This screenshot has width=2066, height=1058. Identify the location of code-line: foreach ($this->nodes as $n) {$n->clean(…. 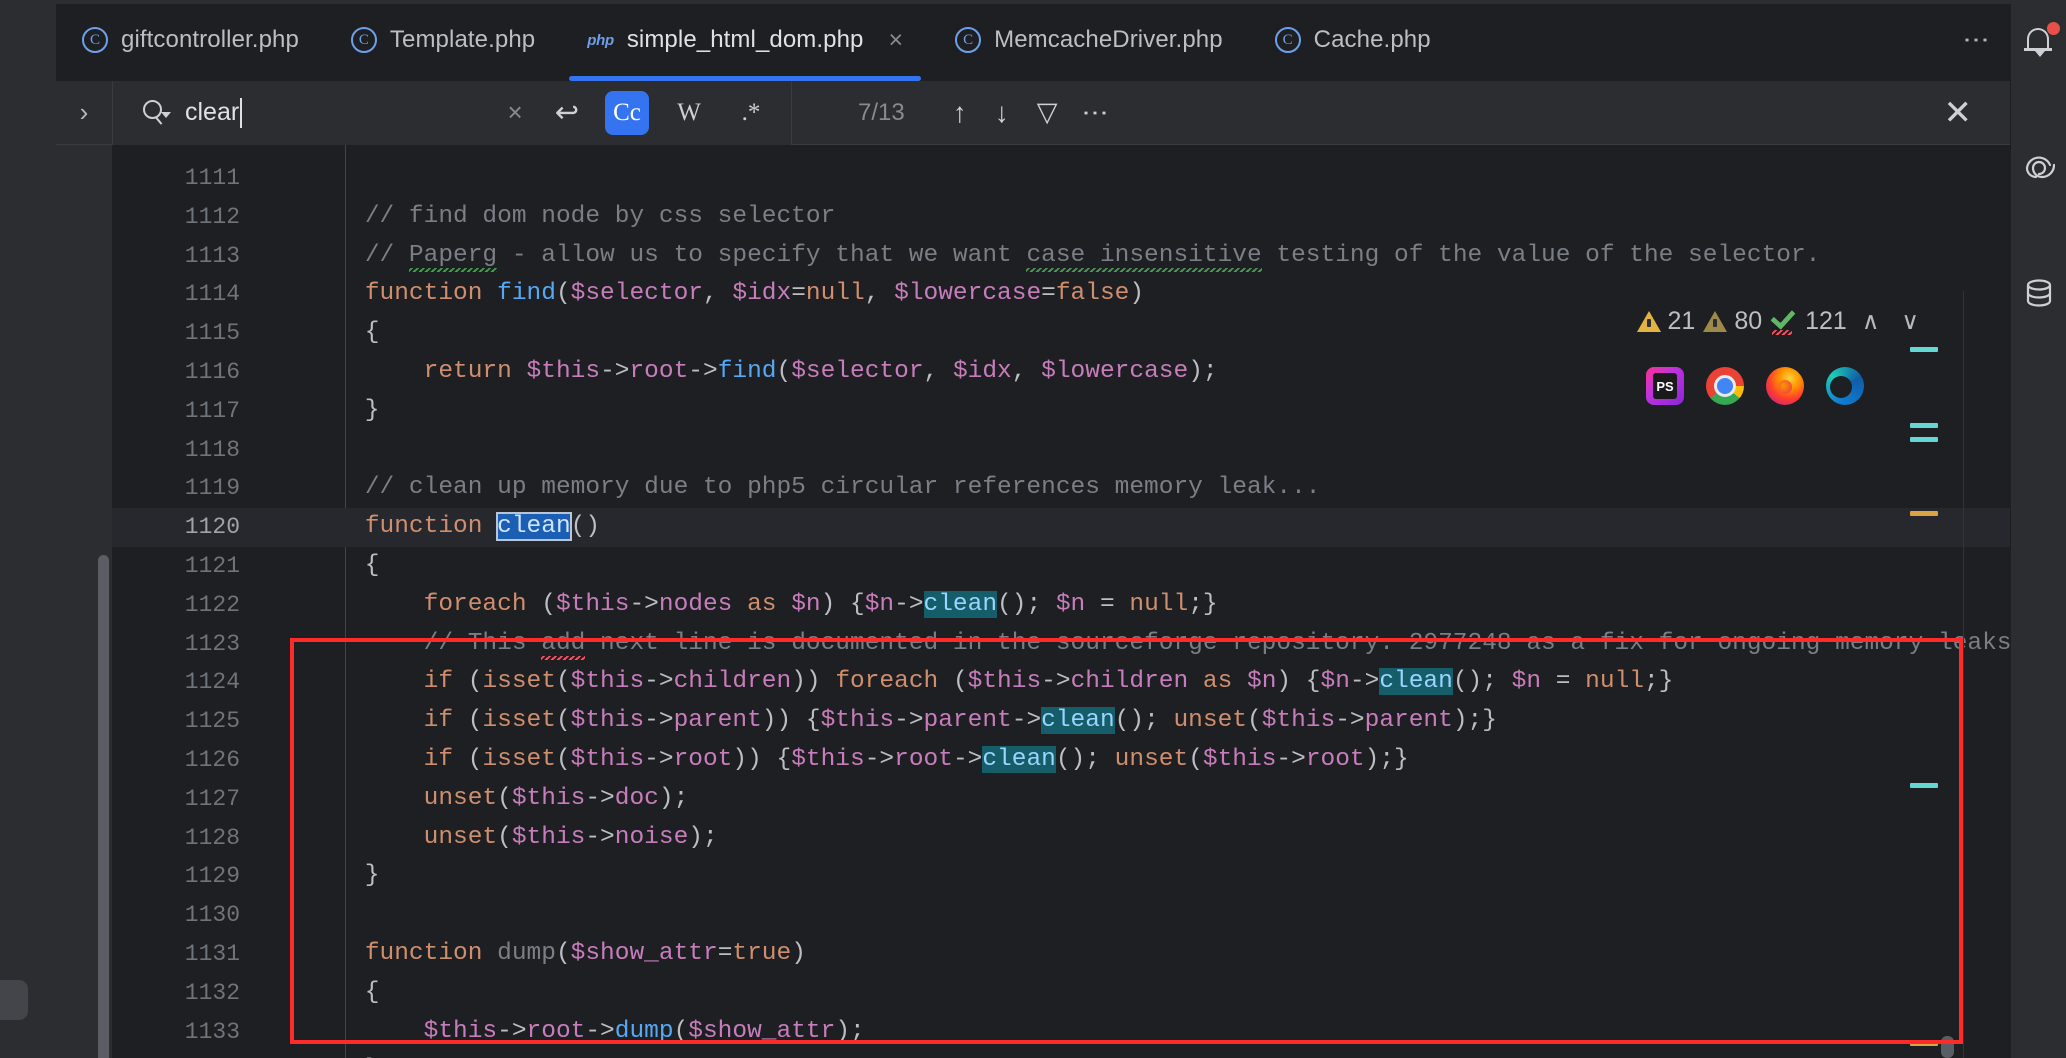
(1135, 605).